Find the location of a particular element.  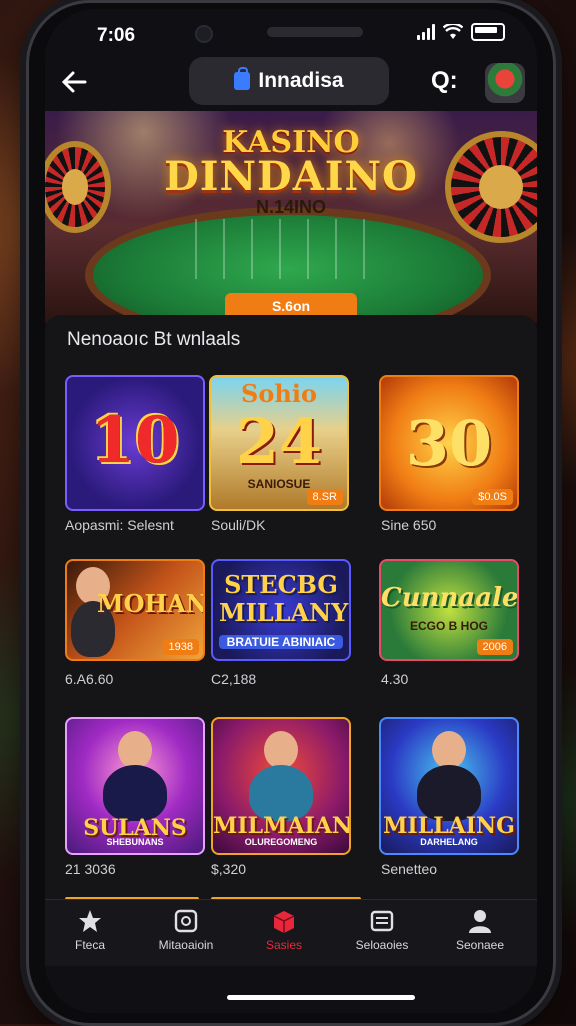

game-card-subtitle: SHEBUNANS is located at coordinates (135, 842).